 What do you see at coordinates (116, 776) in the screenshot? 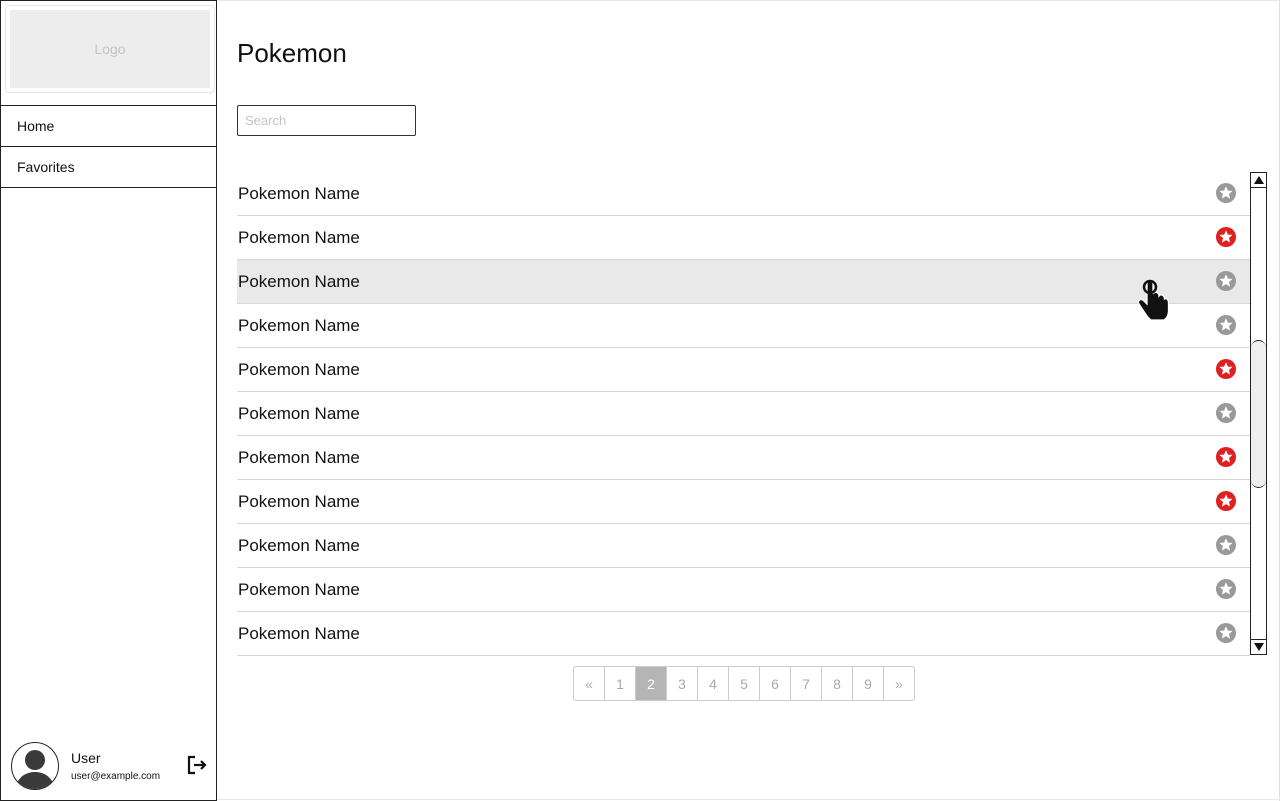
I see `user-email: user@example.com` at bounding box center [116, 776].